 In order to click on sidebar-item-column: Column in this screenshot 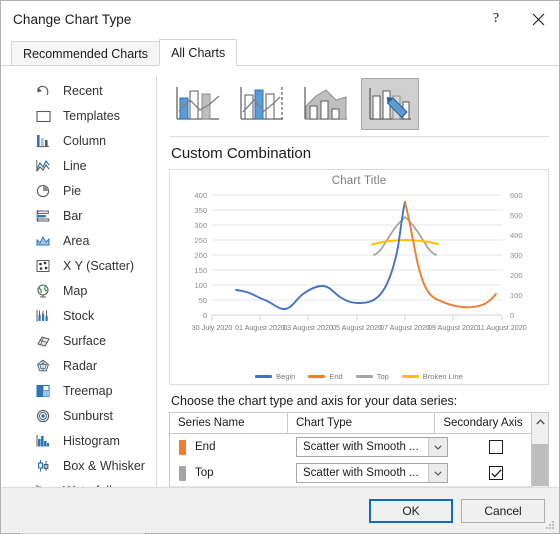, I will do `click(83, 140)`.